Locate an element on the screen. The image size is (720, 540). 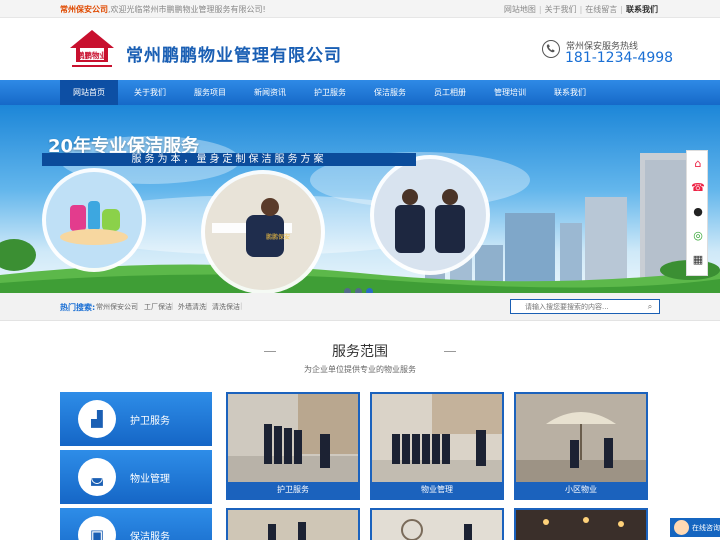
welcome-text: 常州保安公司,欢迎光临常州市鹏鹏物业管理服务有限公司! is located at coordinates (163, 9).